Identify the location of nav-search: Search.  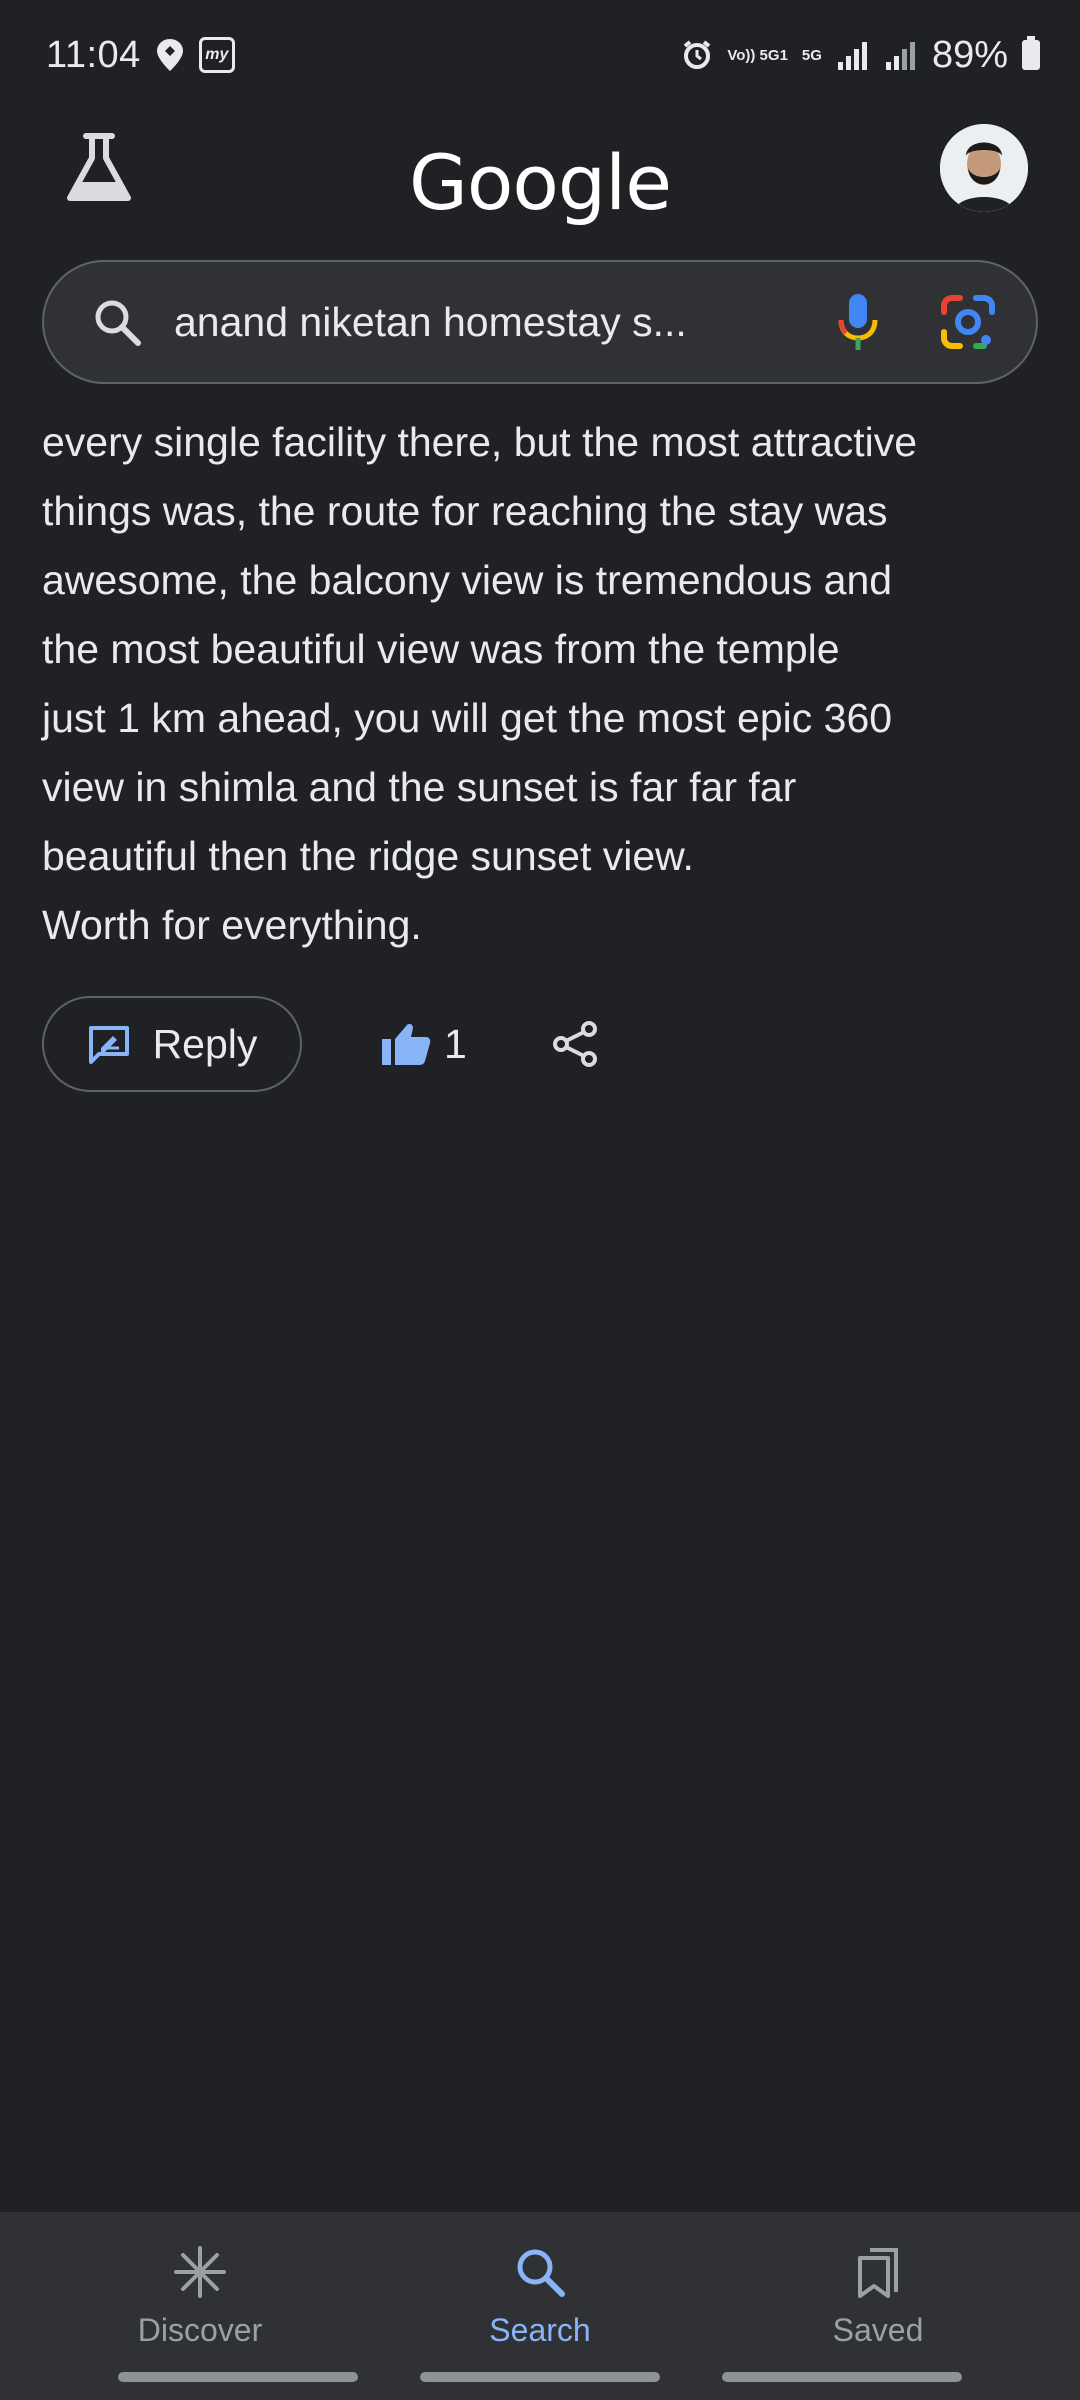
(540, 2295).